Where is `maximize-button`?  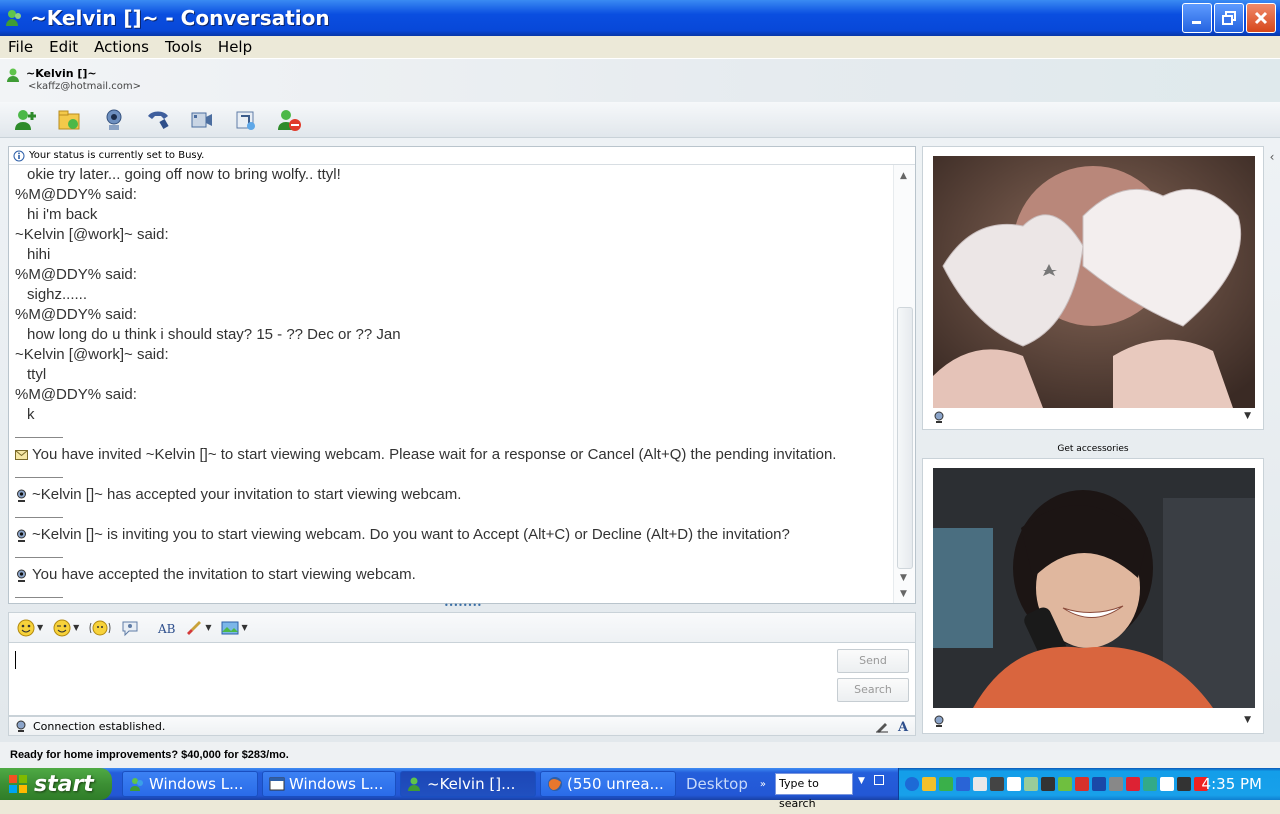 maximize-button is located at coordinates (1229, 18).